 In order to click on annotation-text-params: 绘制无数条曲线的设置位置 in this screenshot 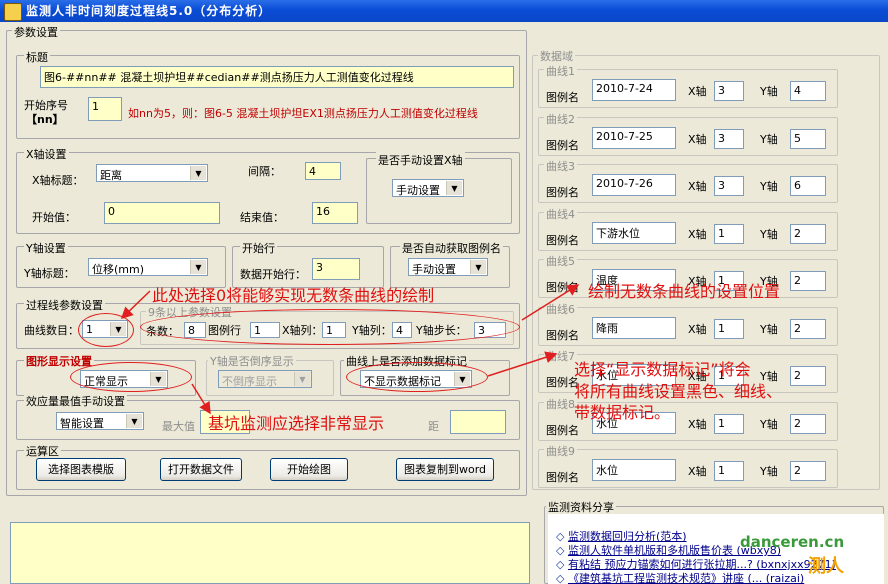, I will do `click(684, 291)`.